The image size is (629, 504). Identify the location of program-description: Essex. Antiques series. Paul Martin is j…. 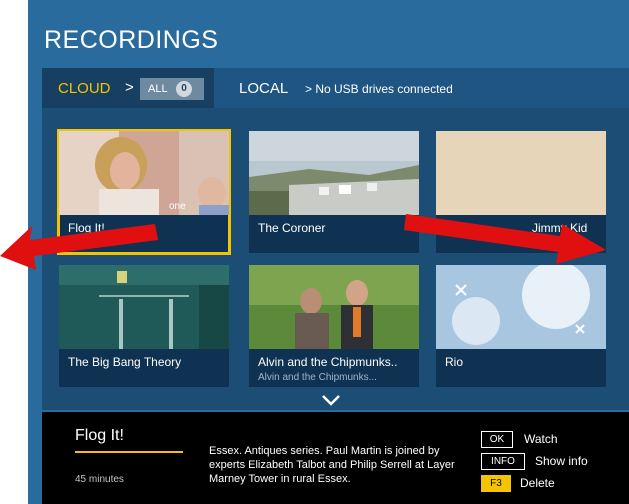
(332, 465).